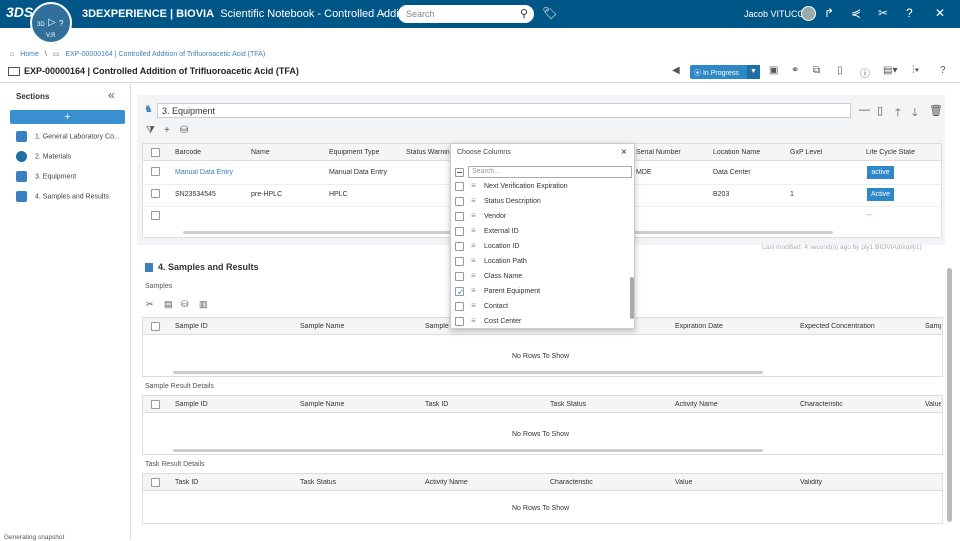  I want to click on clipboard-icon: ▥, so click(203, 304).